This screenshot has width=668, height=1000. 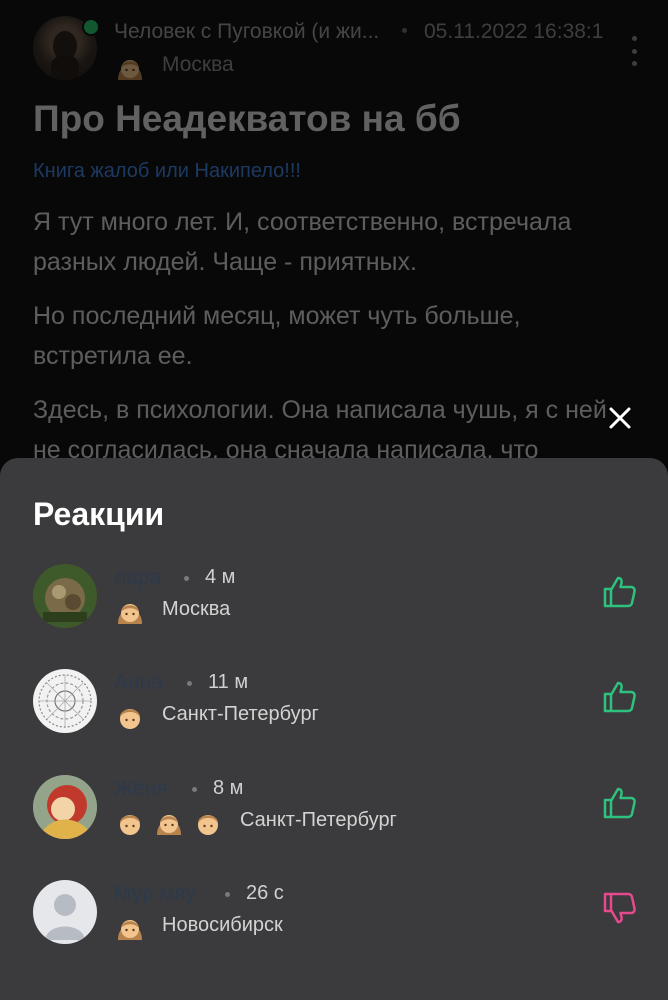 I want to click on online-indicator, so click(x=91, y=27).